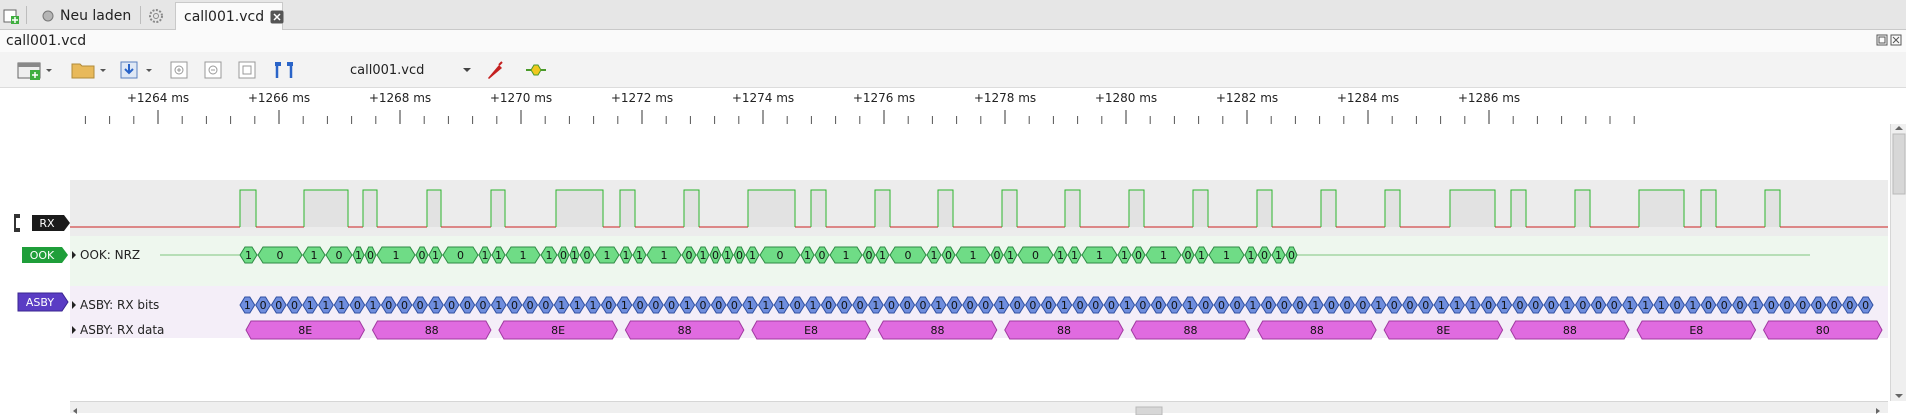 This screenshot has height=415, width=1906. I want to click on probe-icon, so click(495, 70).